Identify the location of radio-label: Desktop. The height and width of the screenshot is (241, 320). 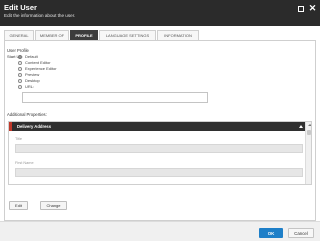
(32, 80).